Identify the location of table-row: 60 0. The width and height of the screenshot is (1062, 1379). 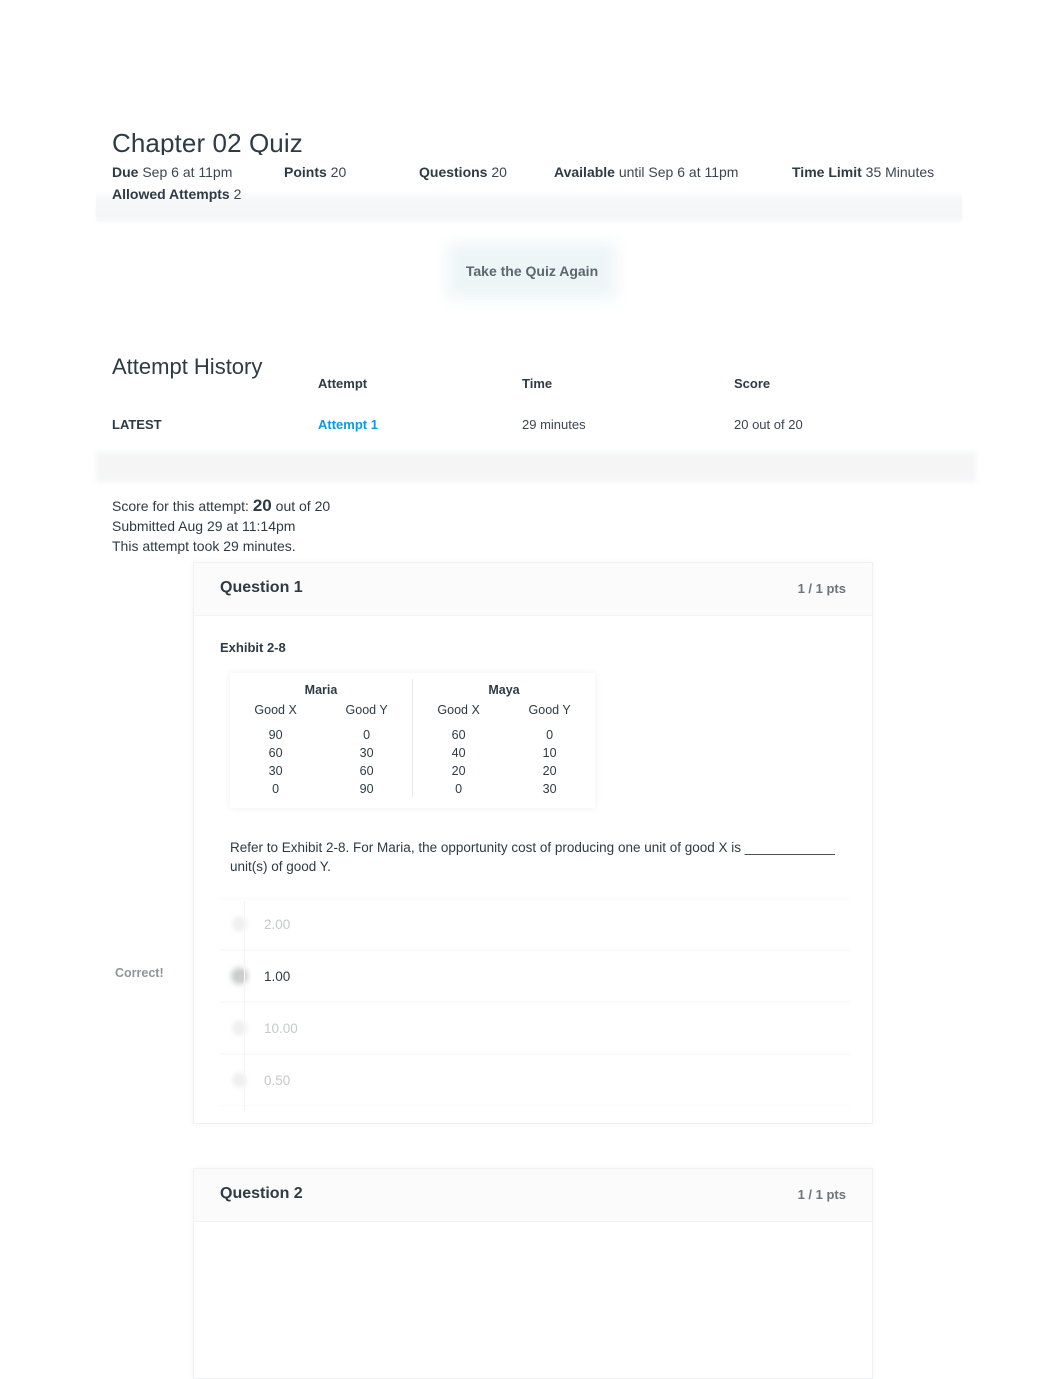
(504, 735).